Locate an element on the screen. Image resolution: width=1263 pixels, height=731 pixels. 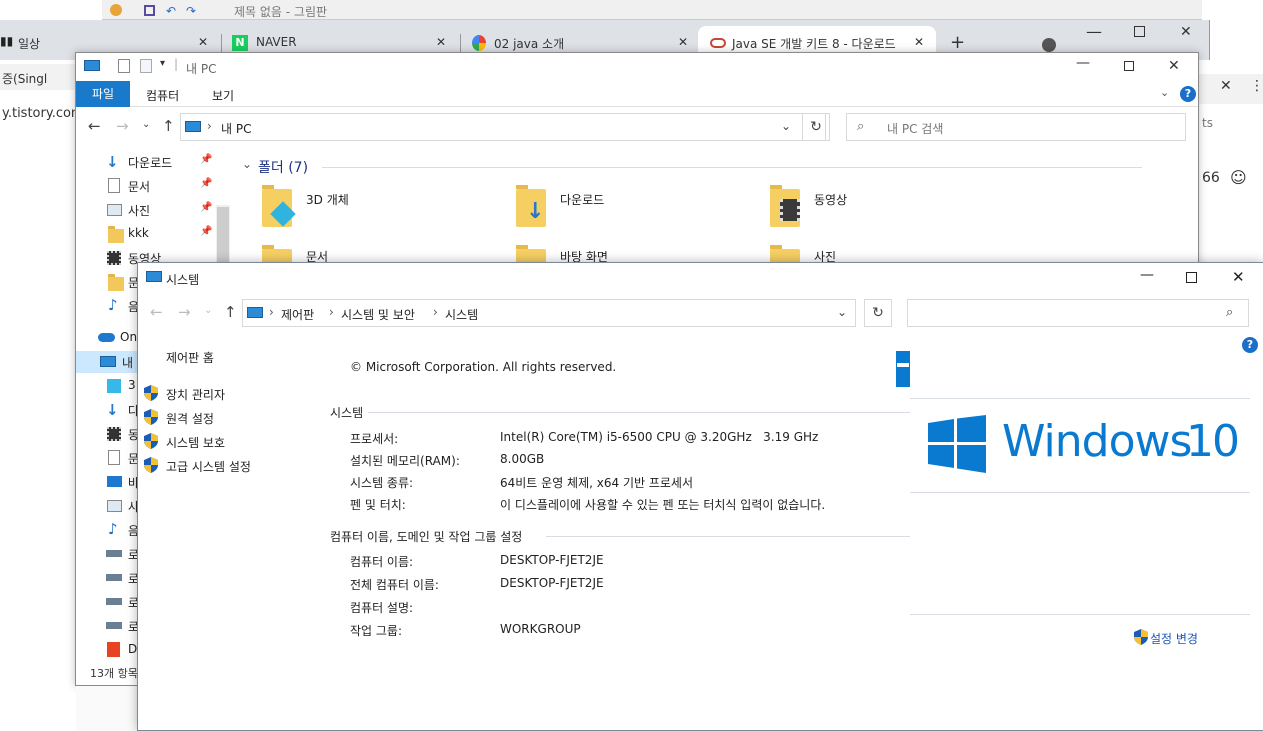
bg-close-icon: ✕ is located at coordinates (1226, 86).